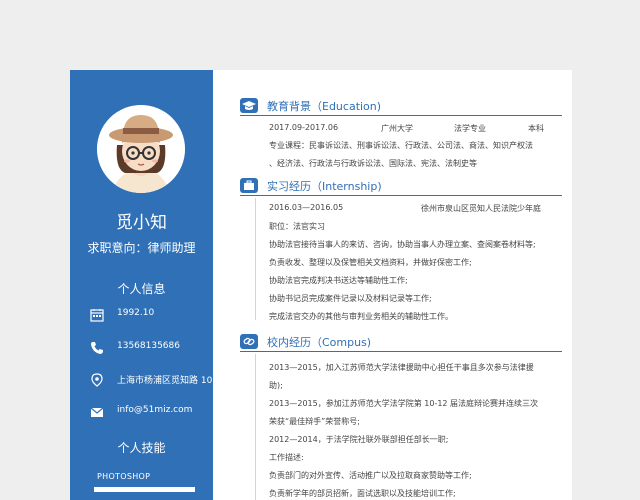  I want to click on education-degree: 本科, so click(536, 128).